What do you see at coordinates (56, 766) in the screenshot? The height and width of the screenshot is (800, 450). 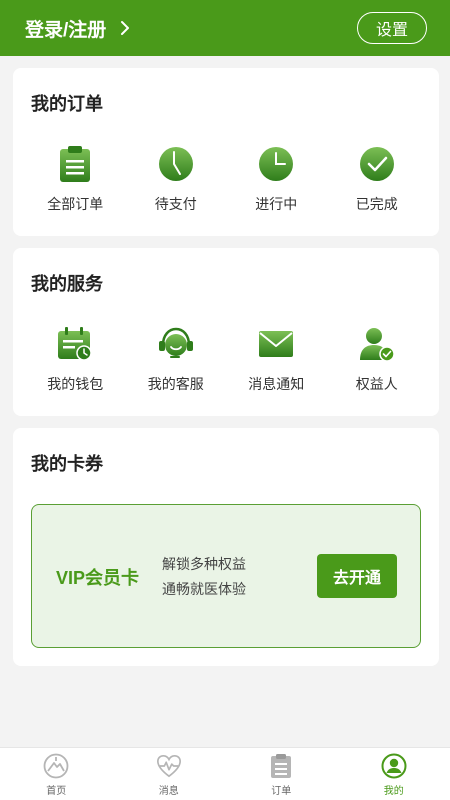 I see `home-icon` at bounding box center [56, 766].